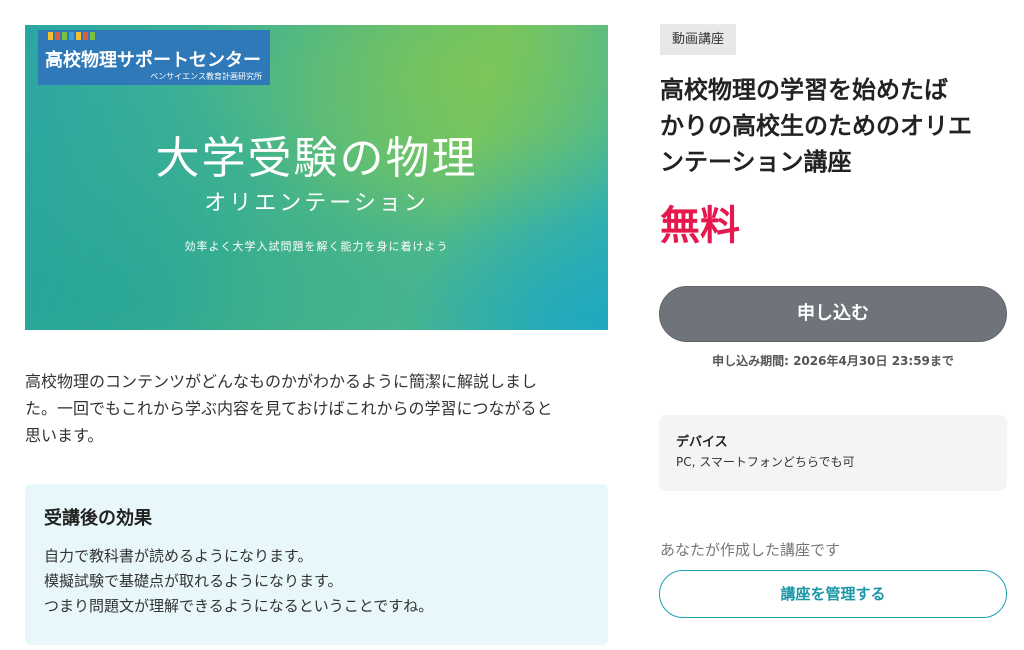 This screenshot has height=650, width=1024. Describe the element at coordinates (316, 158) in the screenshot. I see `thumbnail-title: 大学受験の物理` at that location.